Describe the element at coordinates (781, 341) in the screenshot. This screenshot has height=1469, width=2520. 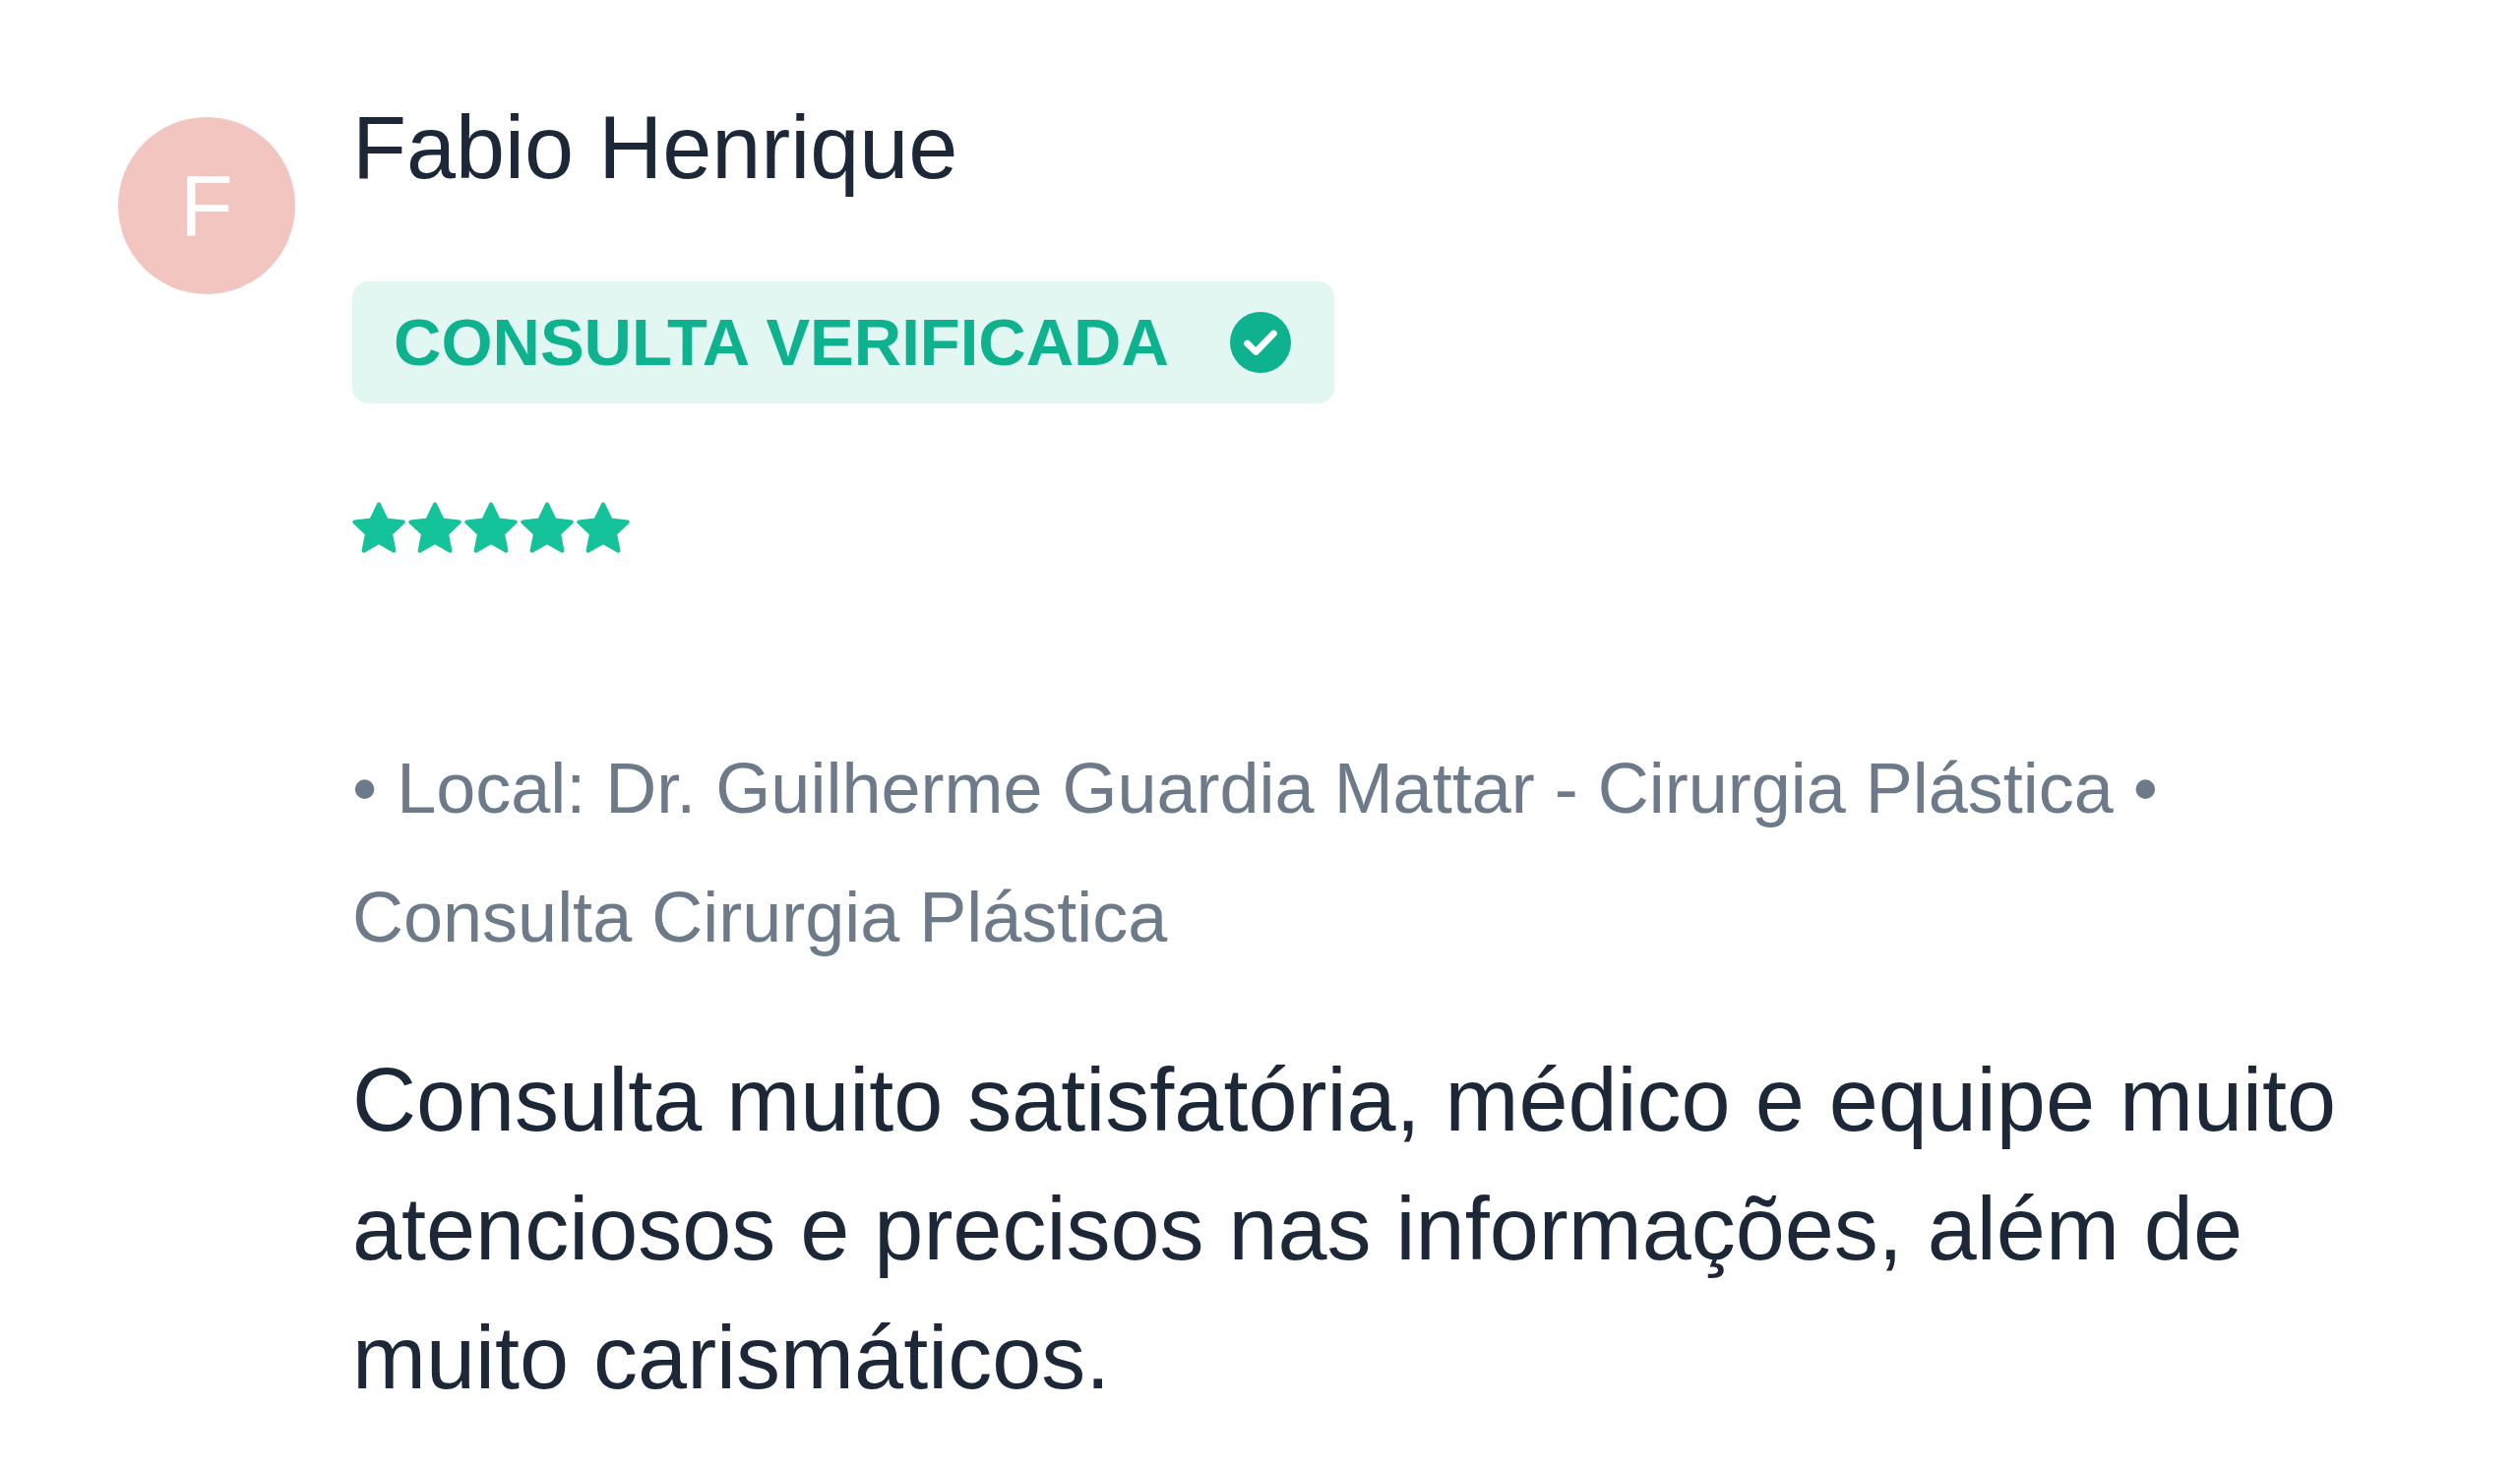
I see `badge-label: CONSULTA VERIFICADA` at that location.